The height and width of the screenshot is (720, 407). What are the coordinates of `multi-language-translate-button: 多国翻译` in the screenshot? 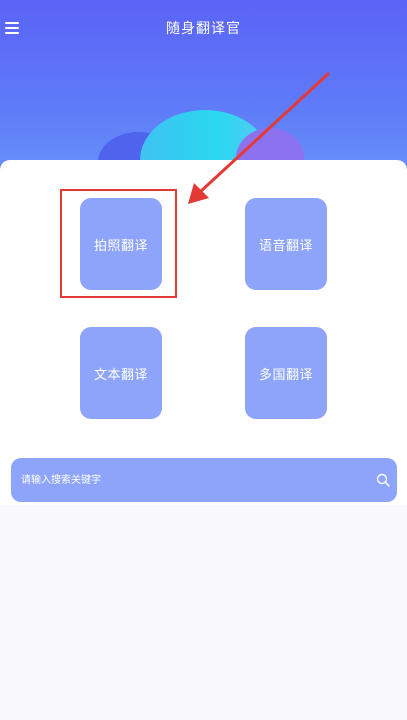 It's located at (286, 373).